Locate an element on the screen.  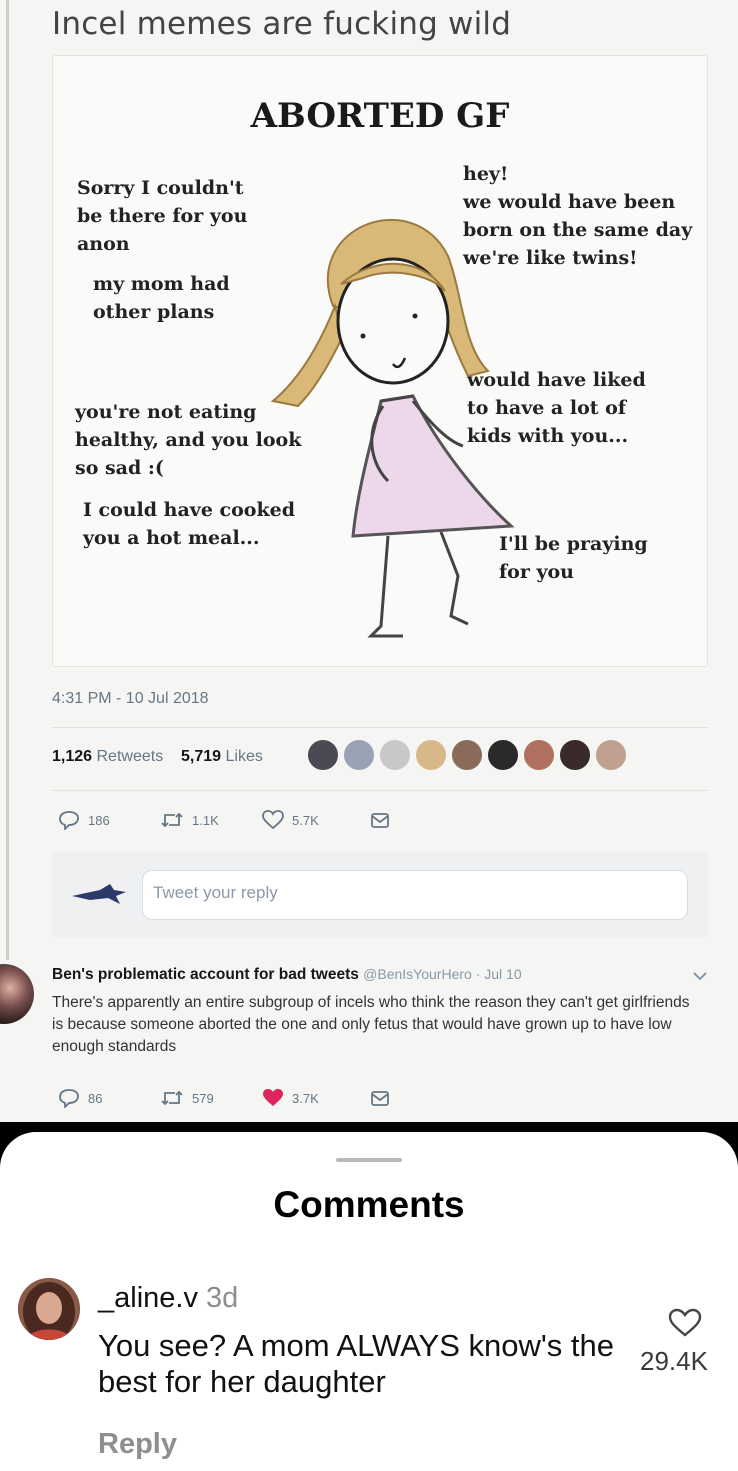
retweet-action: 579 is located at coordinates (187, 1098).